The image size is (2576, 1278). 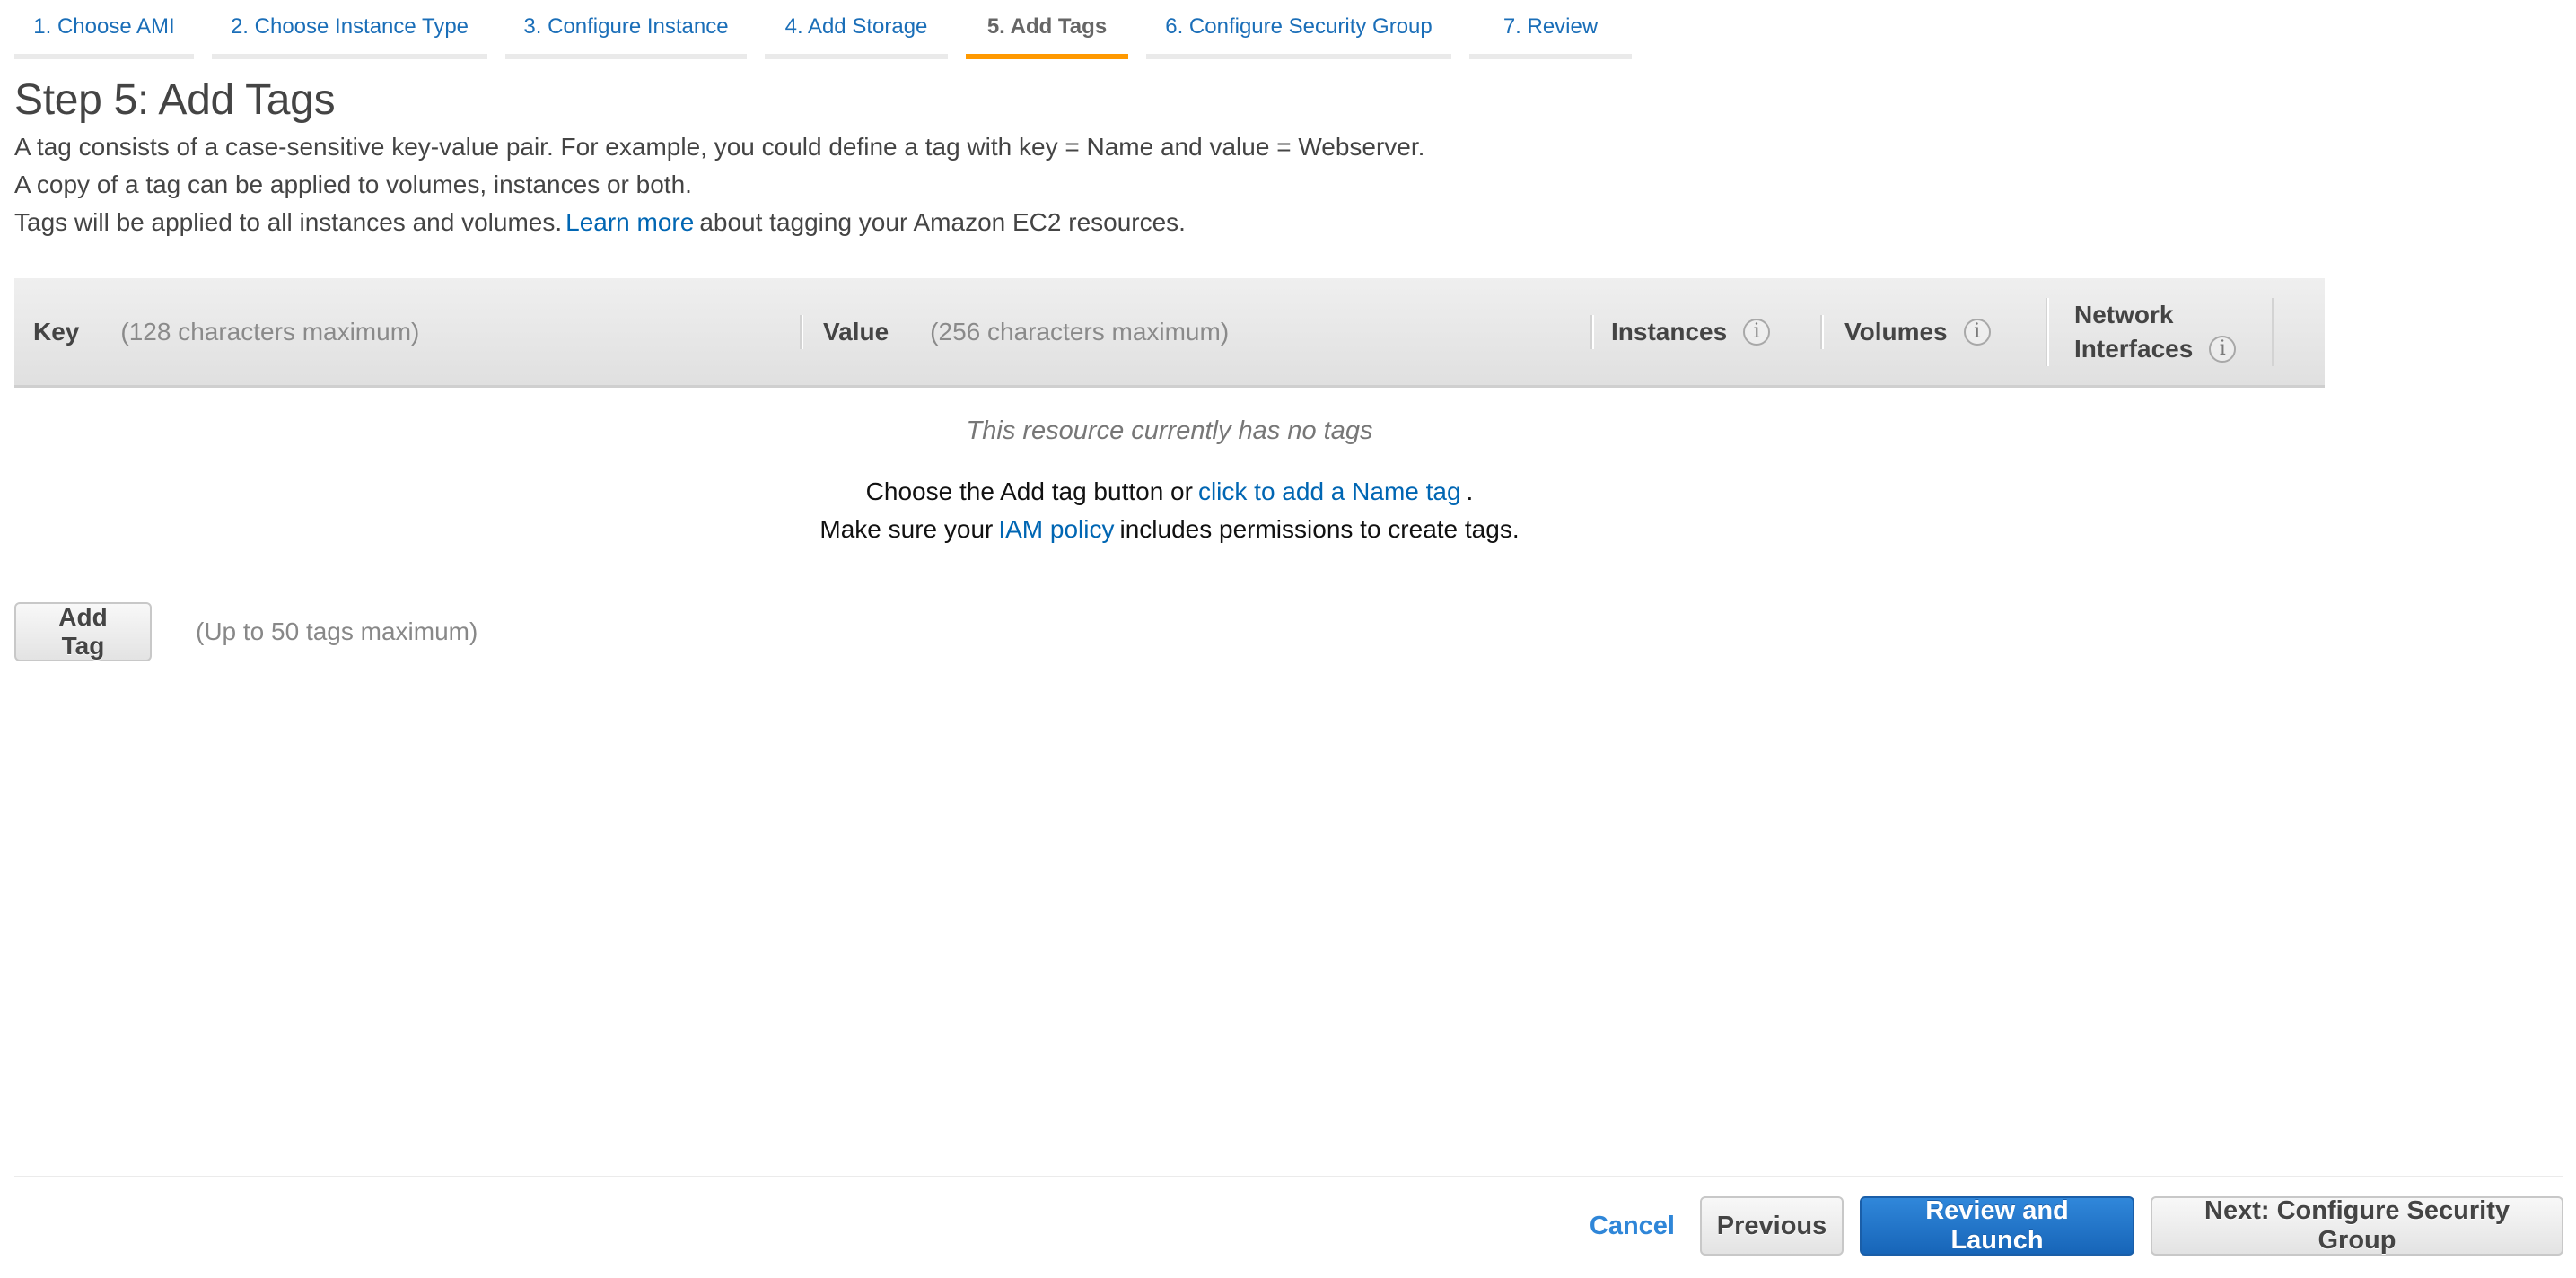 What do you see at coordinates (2155, 332) in the screenshot?
I see `column-header-network-interfaces: Network Interfaces i` at bounding box center [2155, 332].